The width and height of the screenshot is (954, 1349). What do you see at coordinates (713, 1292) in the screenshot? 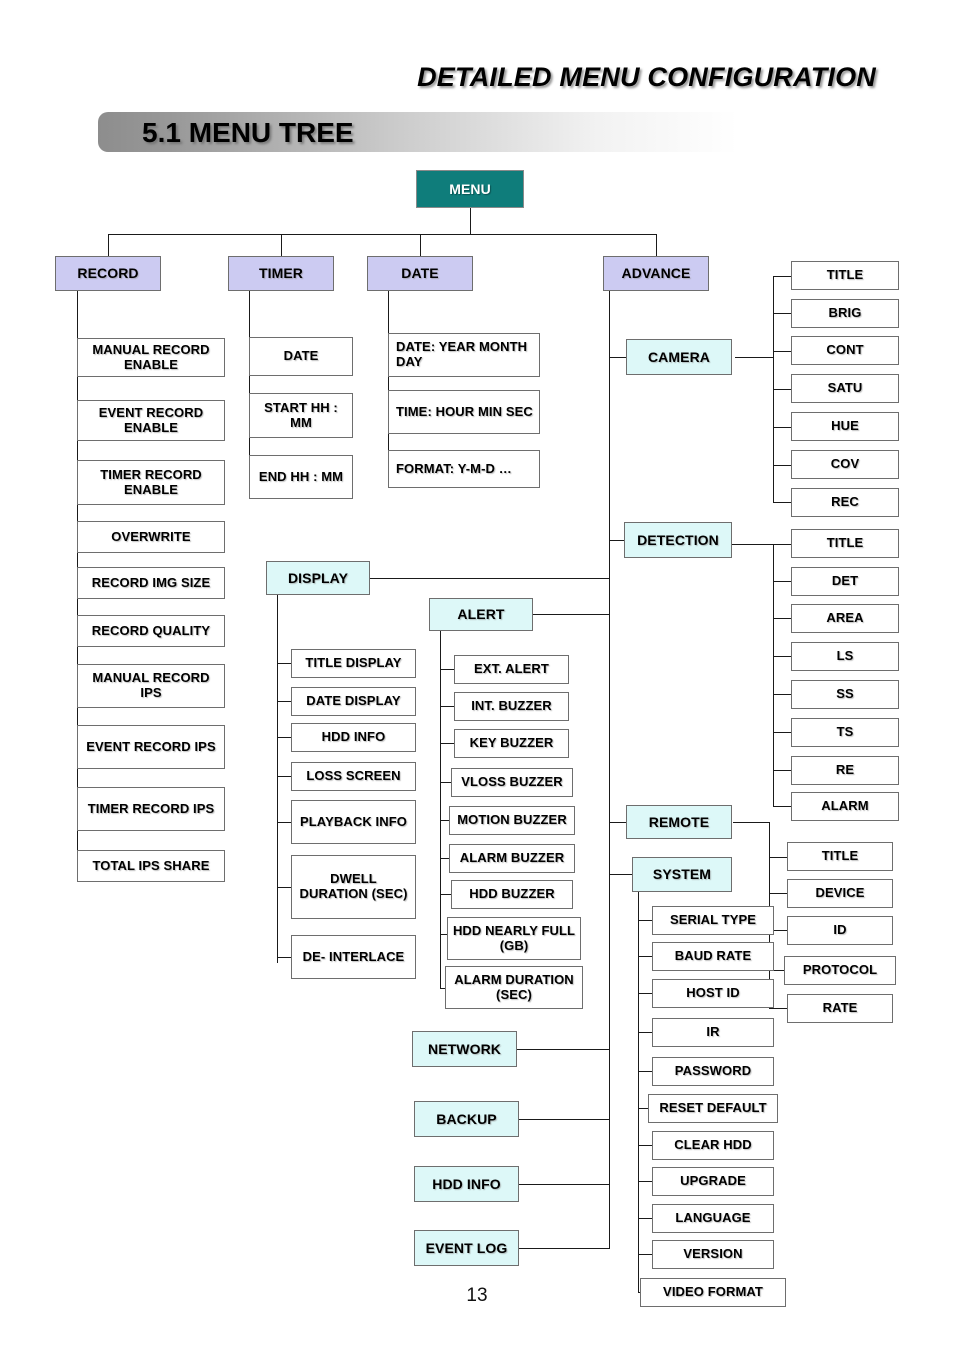
I see `node-system-item: VIDEO FORMAT` at bounding box center [713, 1292].